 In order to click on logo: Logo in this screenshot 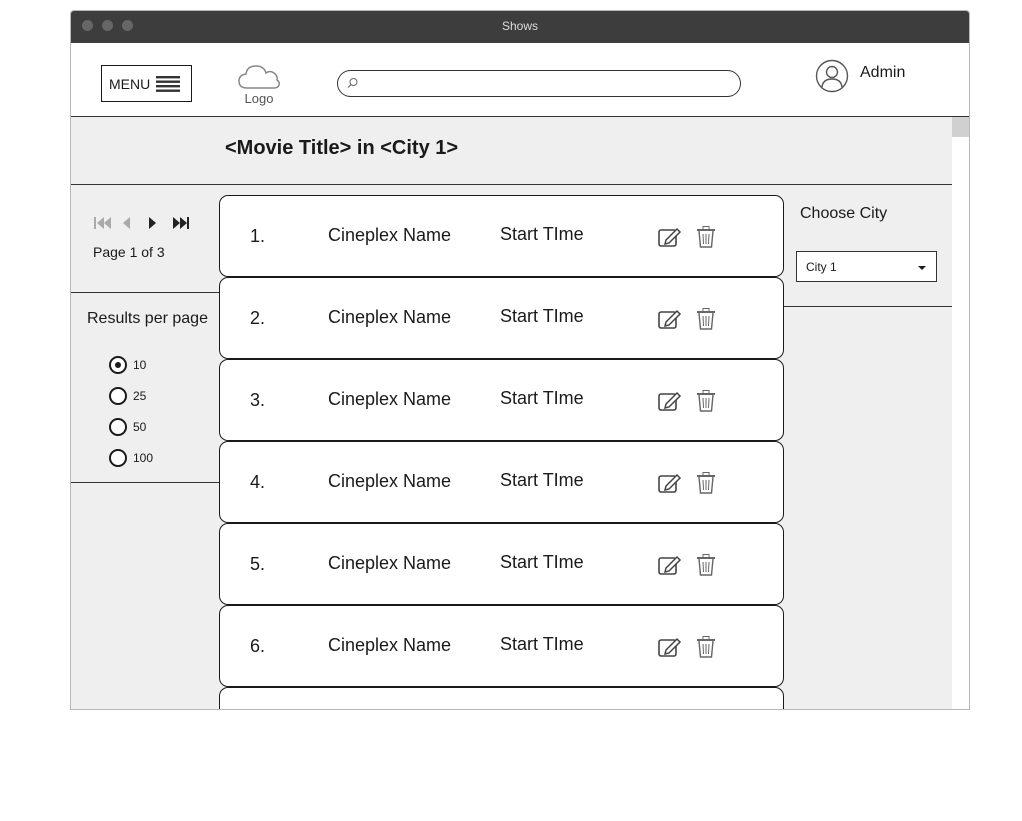, I will do `click(259, 87)`.